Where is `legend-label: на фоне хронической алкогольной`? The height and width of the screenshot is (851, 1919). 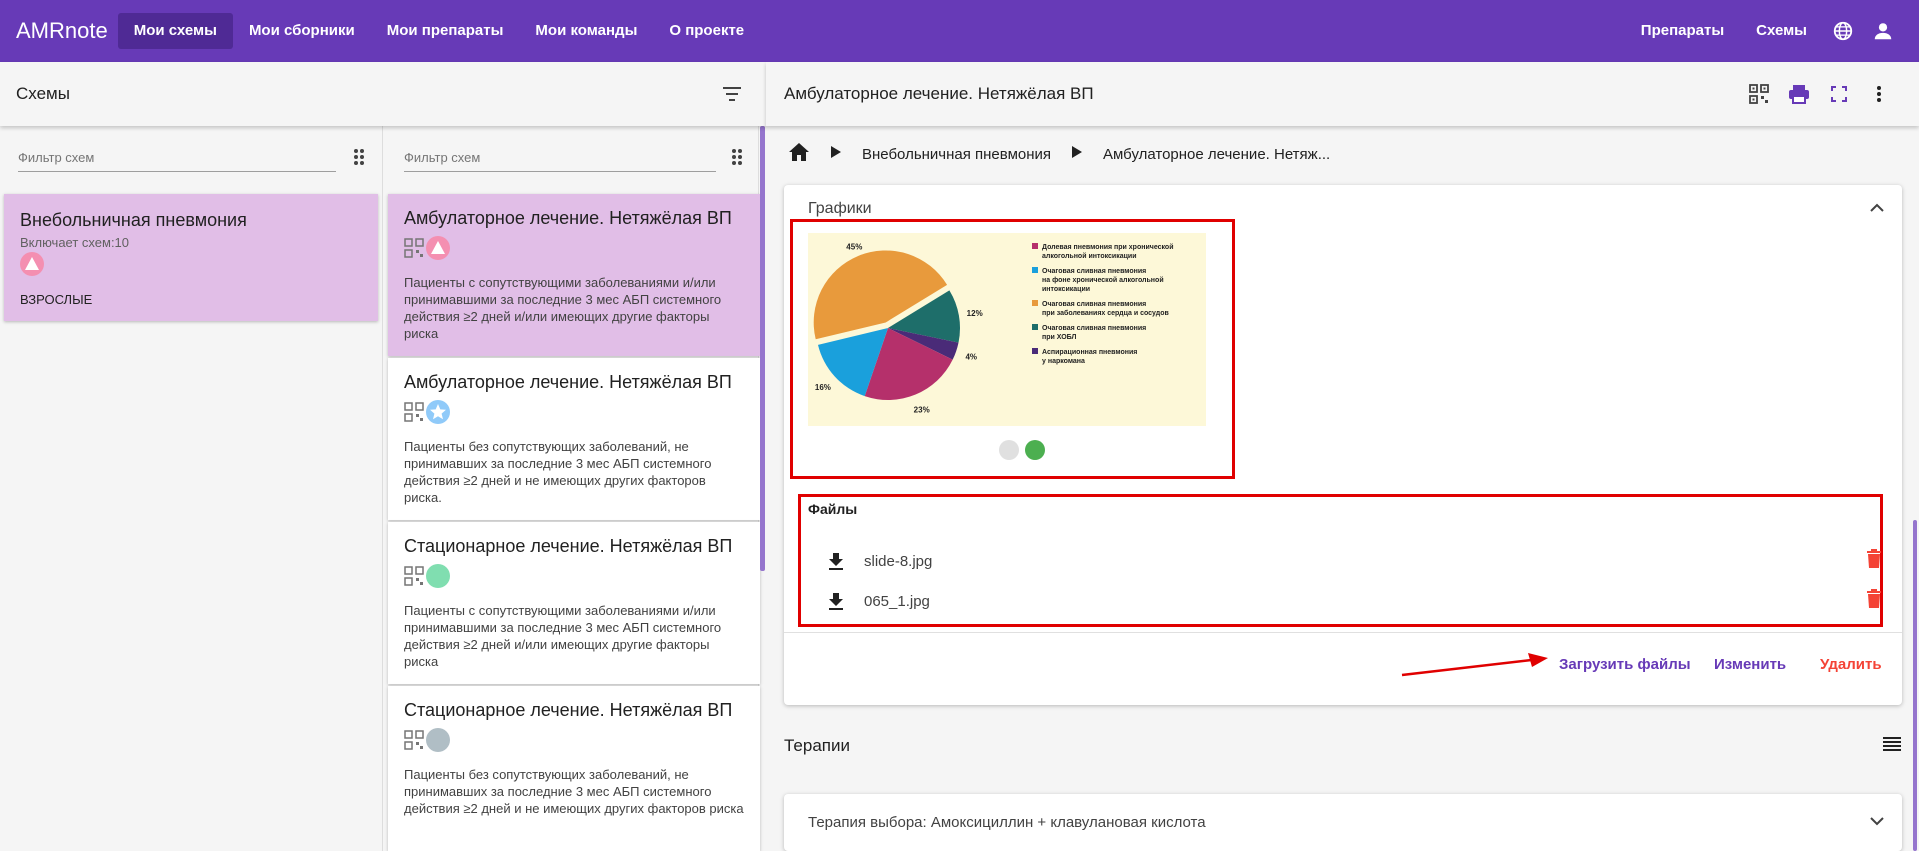
legend-label: на фоне хронической алкогольной is located at coordinates (1103, 280).